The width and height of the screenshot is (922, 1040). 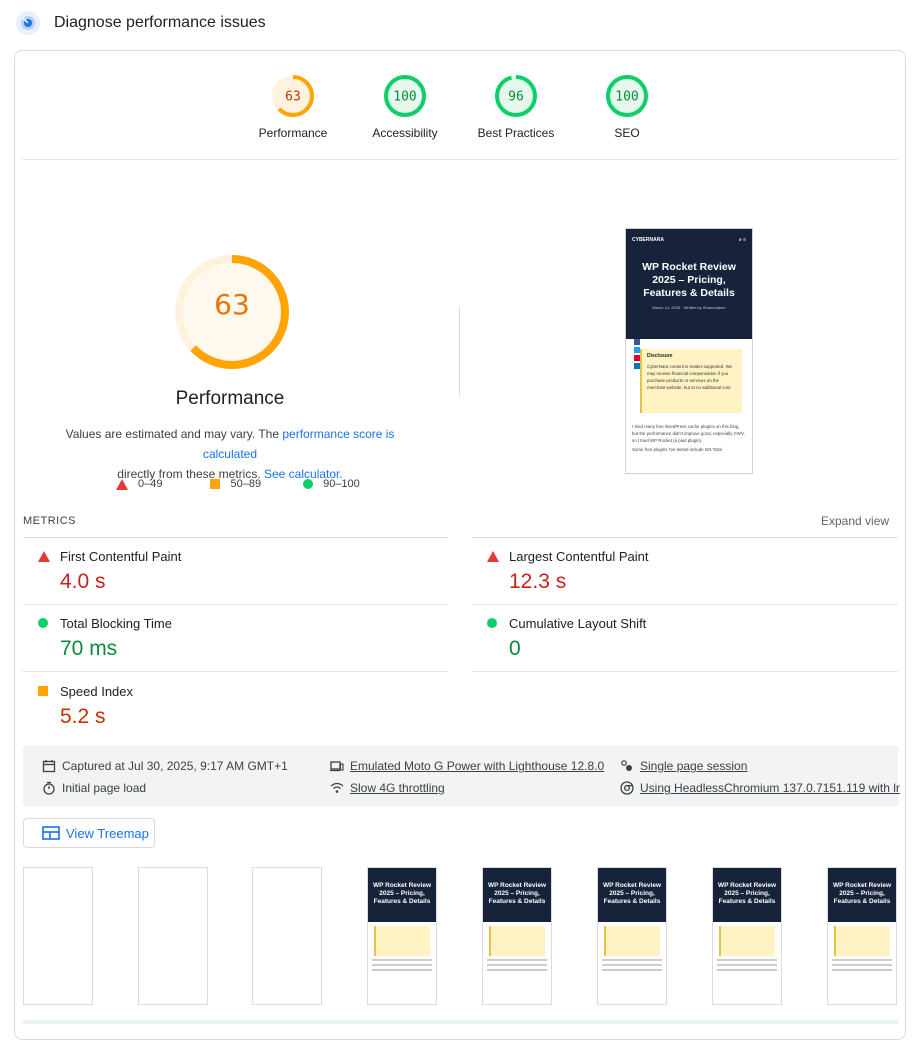 I want to click on score-legend: 0–49 50–89 90–100, so click(x=252, y=484).